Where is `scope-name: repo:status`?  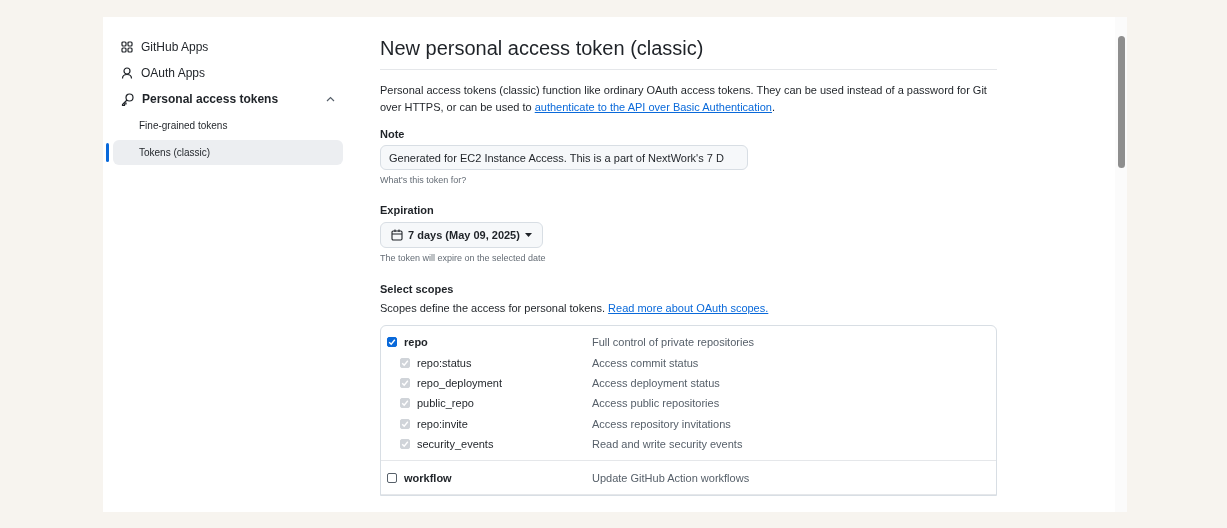
scope-name: repo:status is located at coordinates (445, 362).